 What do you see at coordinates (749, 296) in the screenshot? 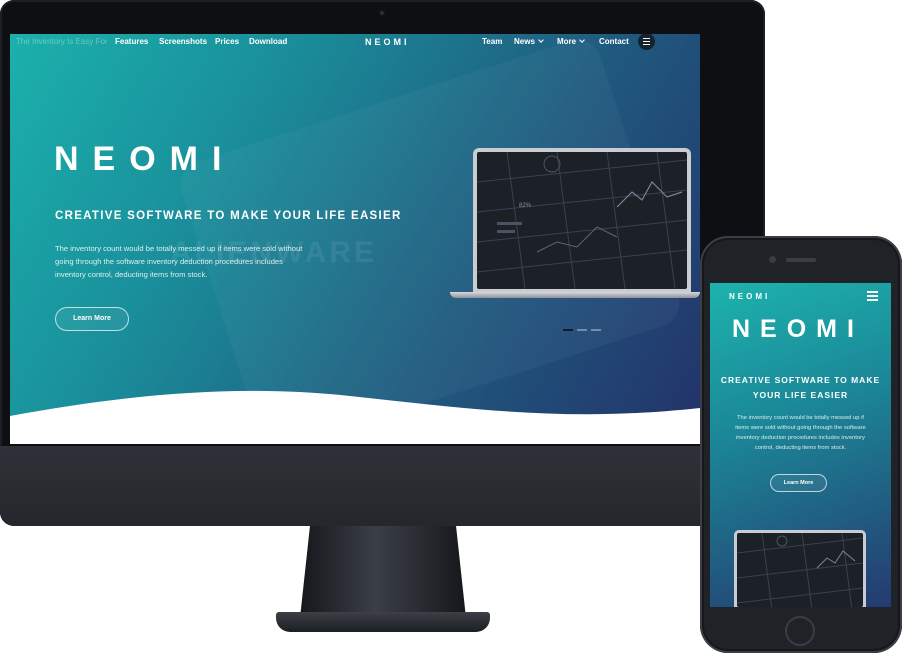
I see `mobile-nav-logo: NEOMI` at bounding box center [749, 296].